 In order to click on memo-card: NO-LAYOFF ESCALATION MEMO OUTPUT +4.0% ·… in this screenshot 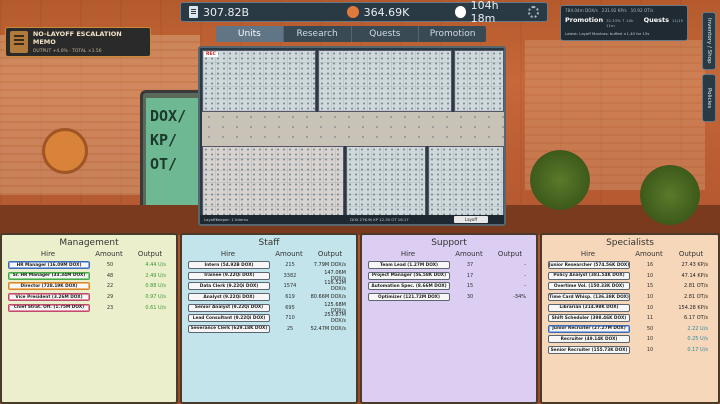, I will do `click(78, 42)`.